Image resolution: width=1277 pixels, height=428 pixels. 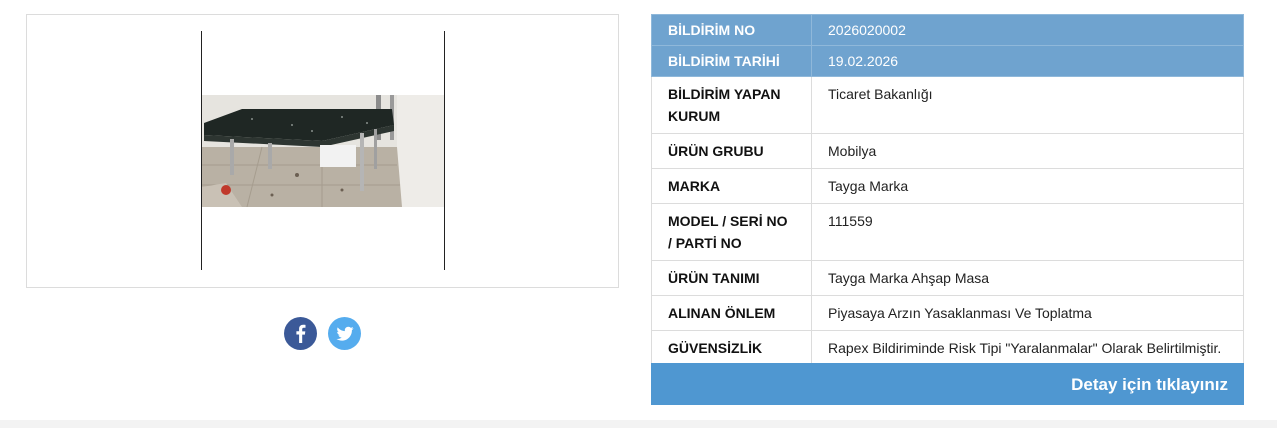 What do you see at coordinates (1027, 313) in the screenshot?
I see `row-value: Piyasaya Arzın Yasaklanması Ve Toplatma` at bounding box center [1027, 313].